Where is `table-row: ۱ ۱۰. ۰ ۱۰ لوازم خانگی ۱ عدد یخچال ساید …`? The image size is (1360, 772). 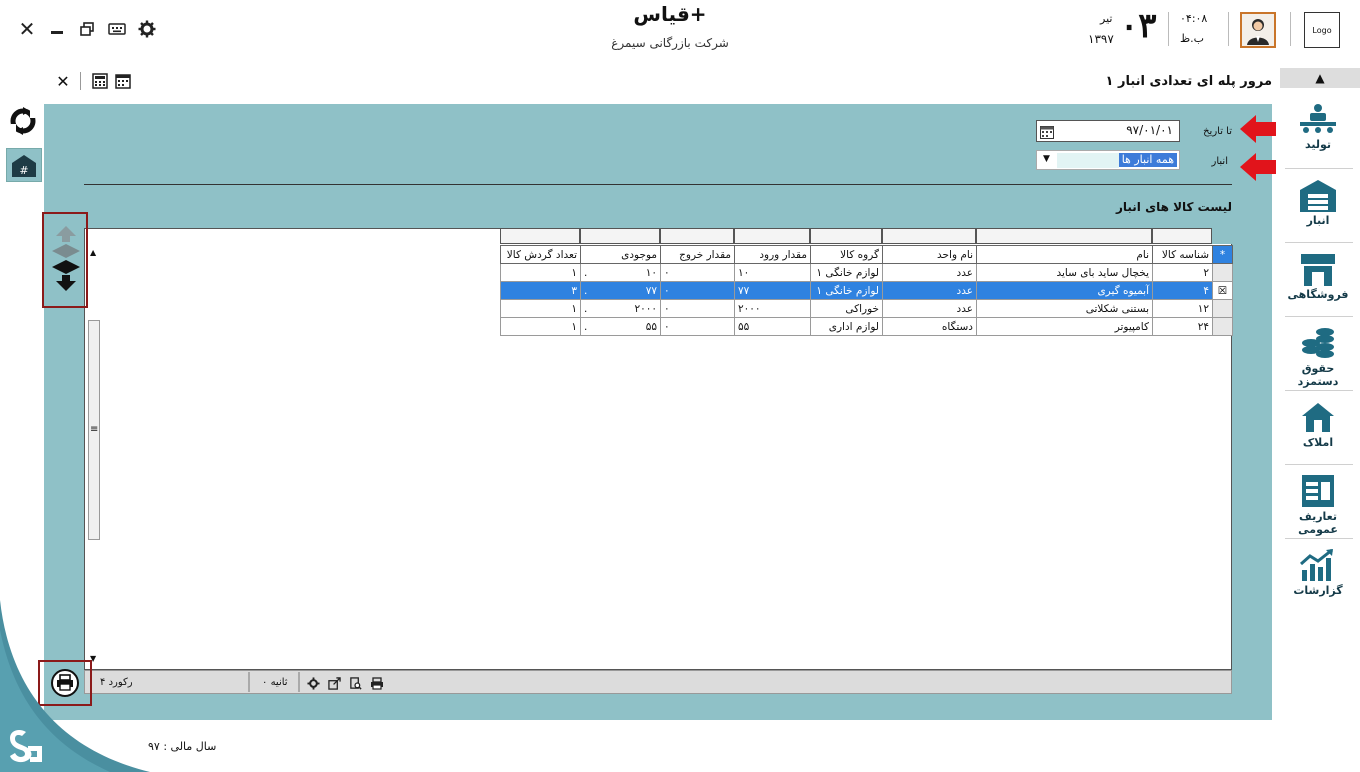 table-row: ۱ ۱۰. ۰ ۱۰ لوازم خانگی ۱ عدد یخچال ساید … is located at coordinates (866, 272).